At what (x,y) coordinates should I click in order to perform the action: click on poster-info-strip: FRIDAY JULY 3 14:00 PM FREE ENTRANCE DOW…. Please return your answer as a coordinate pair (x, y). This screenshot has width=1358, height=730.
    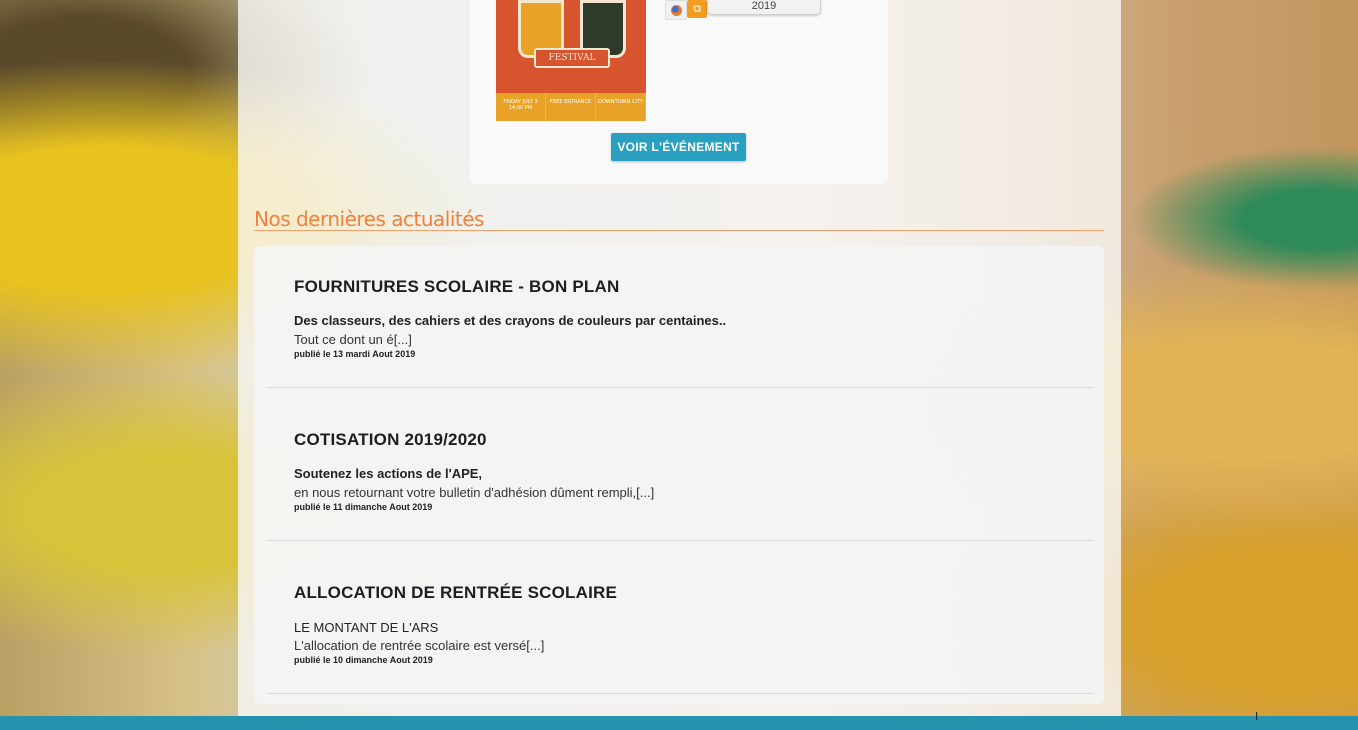
    Looking at the image, I should click on (571, 107).